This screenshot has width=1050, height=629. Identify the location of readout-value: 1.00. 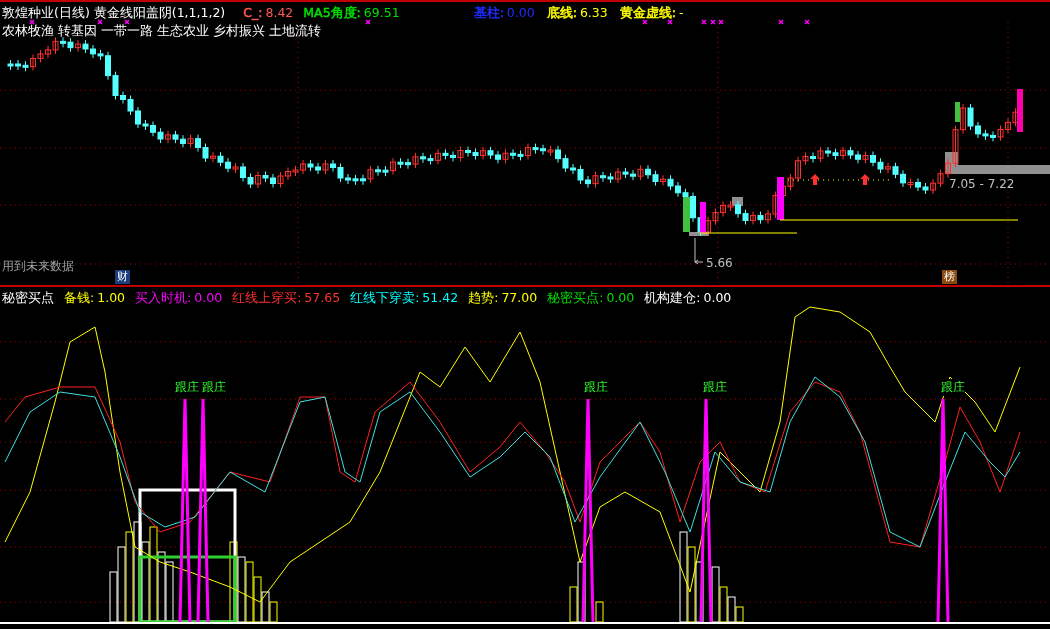
(111, 298).